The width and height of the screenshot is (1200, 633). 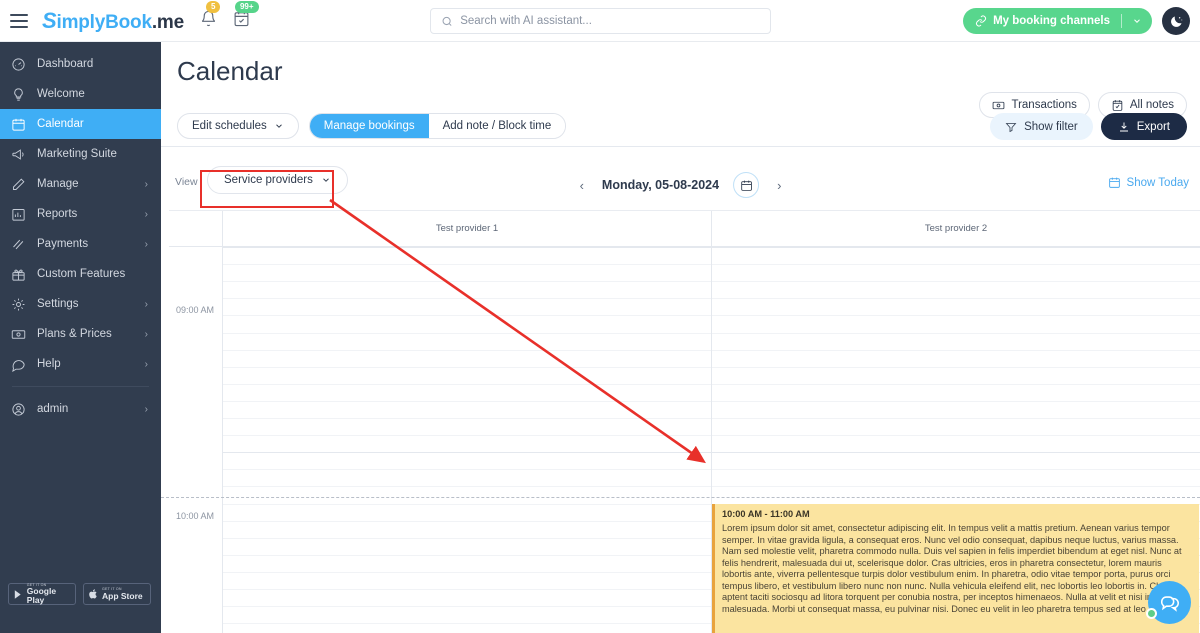 What do you see at coordinates (58, 304) in the screenshot?
I see `sidebar-item-label: Settings` at bounding box center [58, 304].